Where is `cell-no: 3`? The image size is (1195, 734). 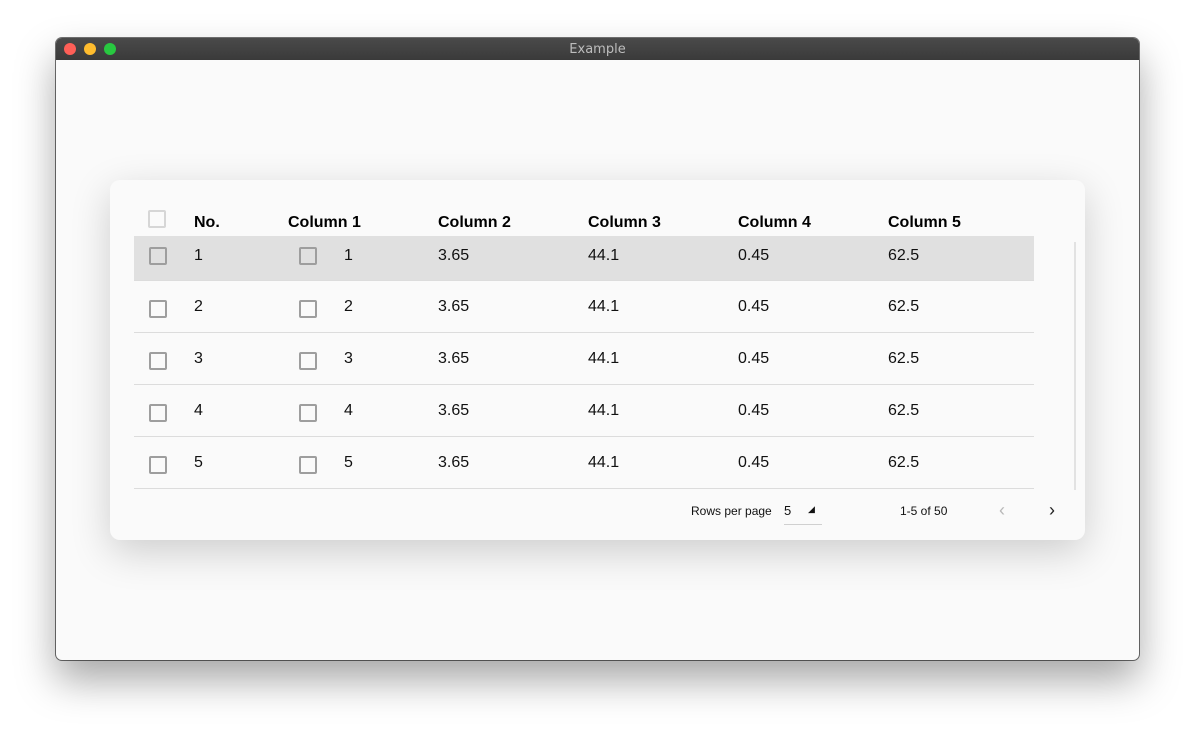 cell-no: 3 is located at coordinates (198, 358).